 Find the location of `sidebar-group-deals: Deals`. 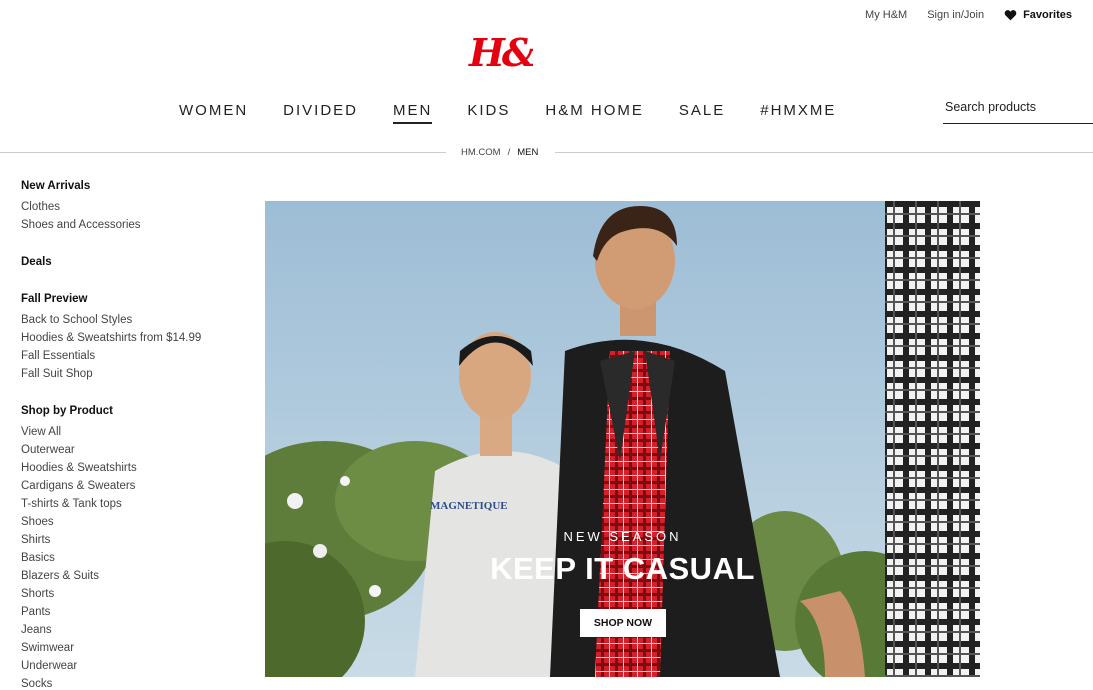

sidebar-group-deals: Deals is located at coordinates (131, 262).